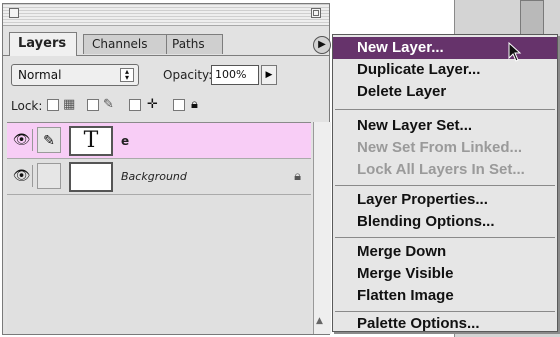 The image size is (560, 337). Describe the element at coordinates (27, 106) in the screenshot. I see `lock-label: Lock:` at that location.